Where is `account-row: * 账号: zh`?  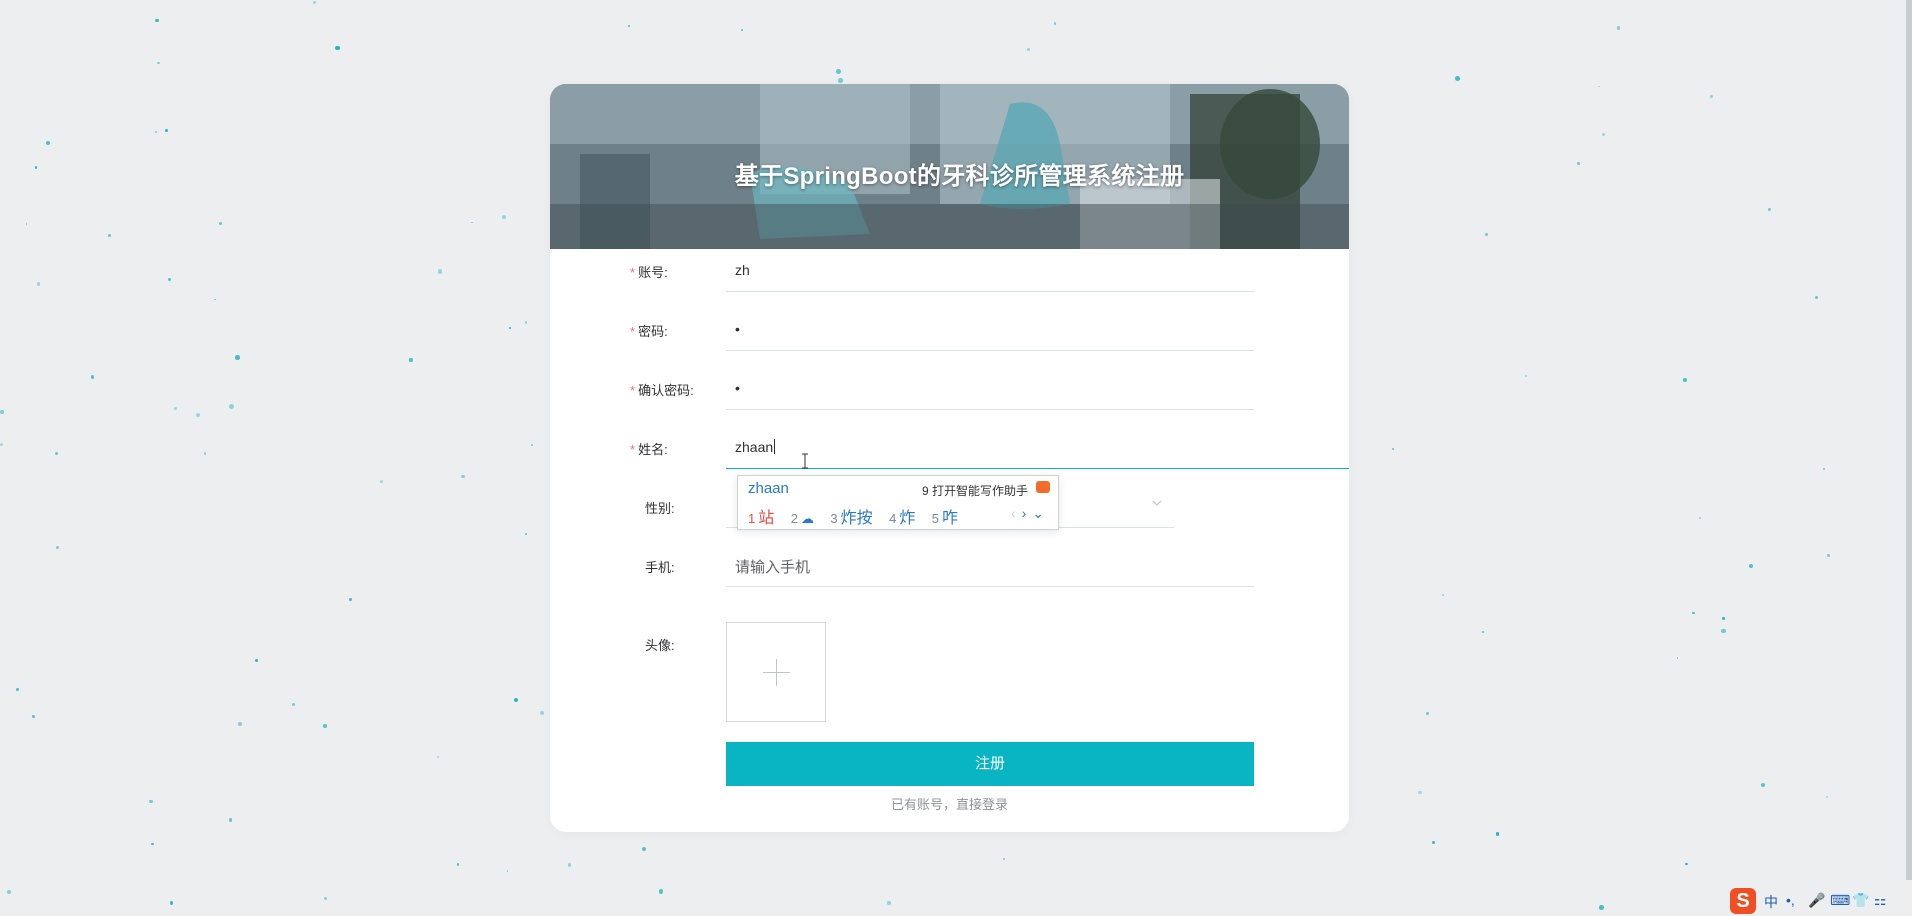 account-row: * 账号: zh is located at coordinates (949, 271).